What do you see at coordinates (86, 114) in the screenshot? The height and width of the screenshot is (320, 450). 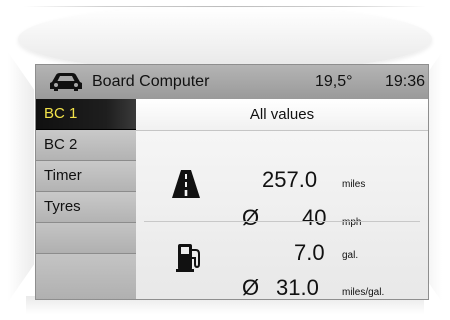 I see `menu-item-bc1: BC 1` at bounding box center [86, 114].